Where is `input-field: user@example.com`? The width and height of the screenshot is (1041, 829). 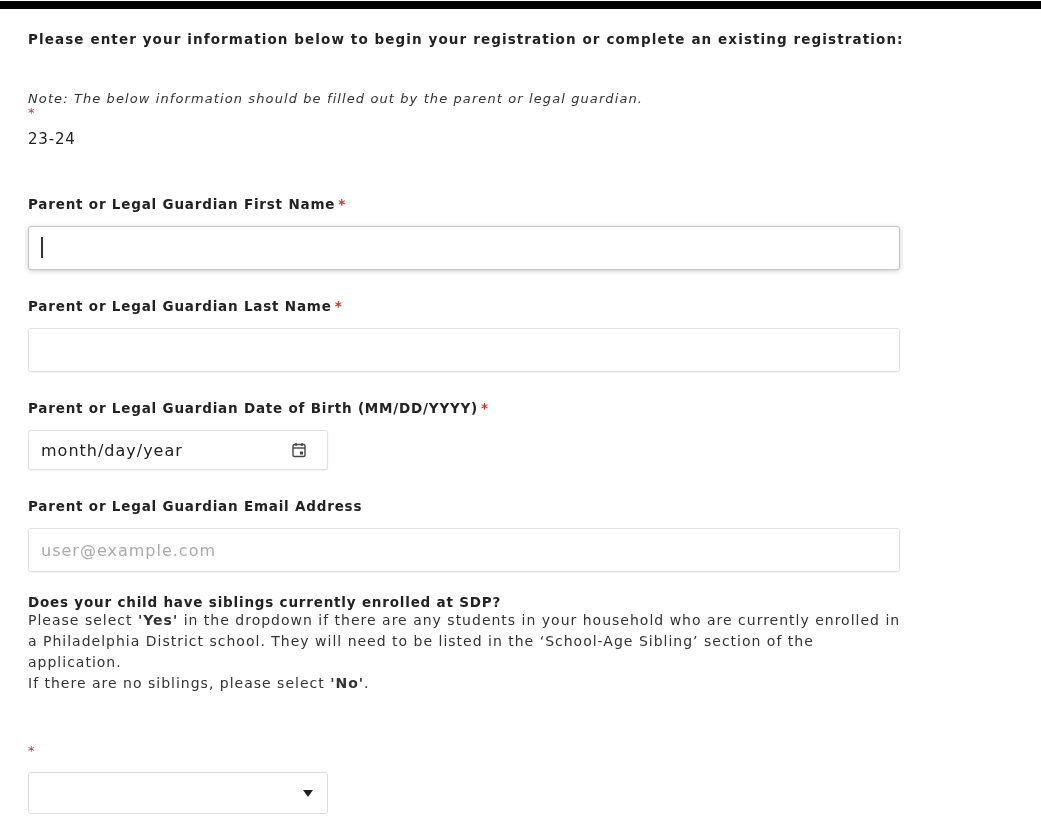
input-field: user@example.com is located at coordinates (464, 550).